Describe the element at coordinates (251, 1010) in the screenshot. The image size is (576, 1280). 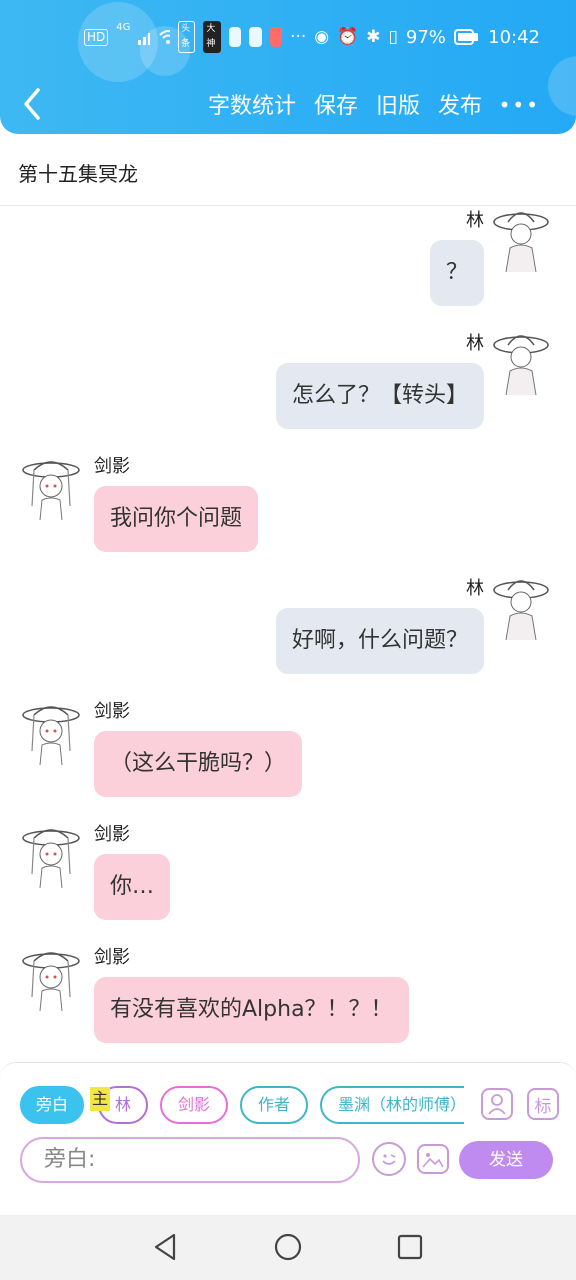
I see `message-bubble: 有没有喜欢的Alpha？！？！` at that location.